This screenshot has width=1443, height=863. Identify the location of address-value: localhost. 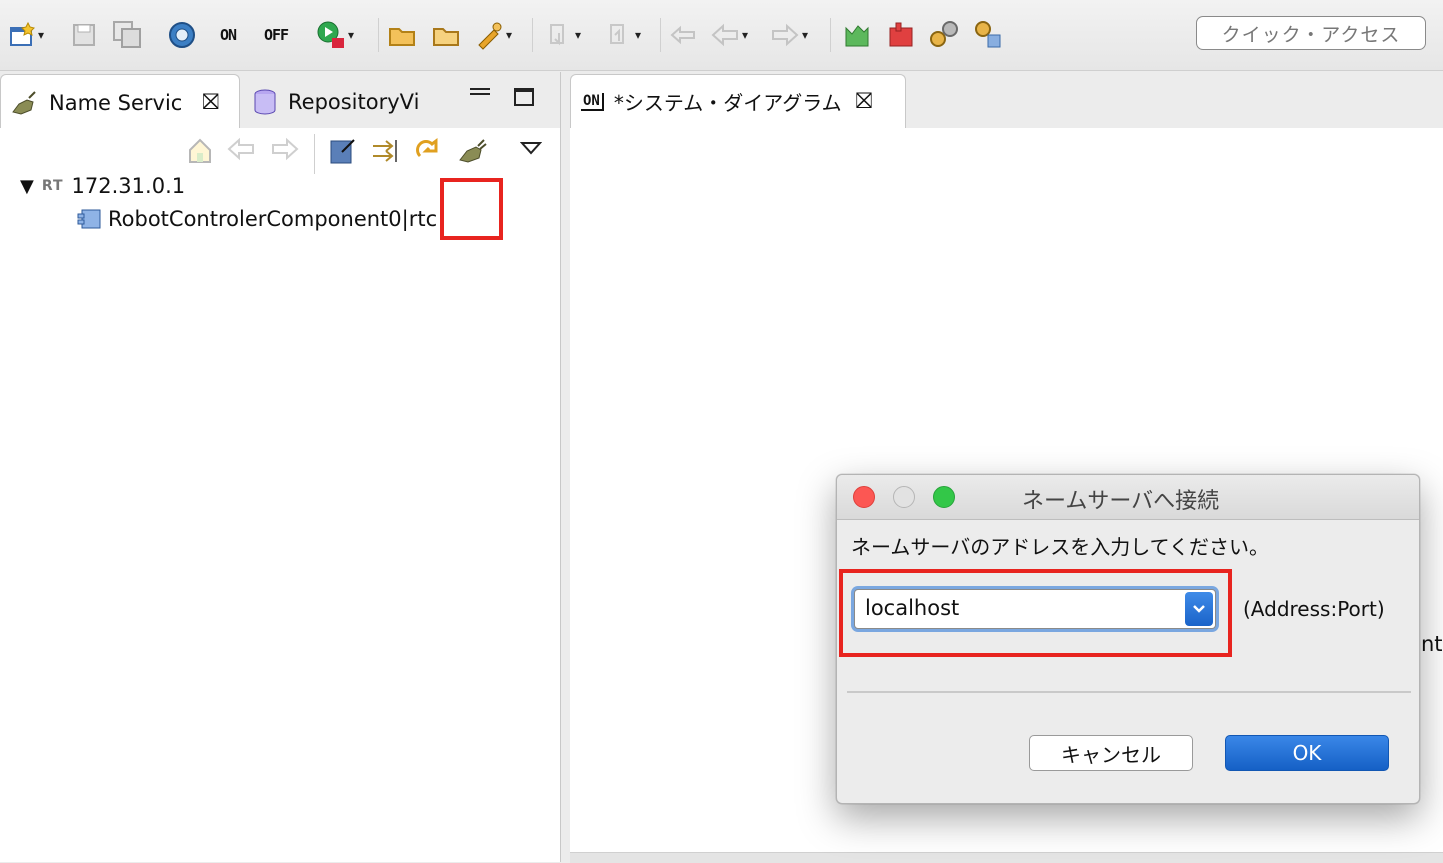
(912, 608).